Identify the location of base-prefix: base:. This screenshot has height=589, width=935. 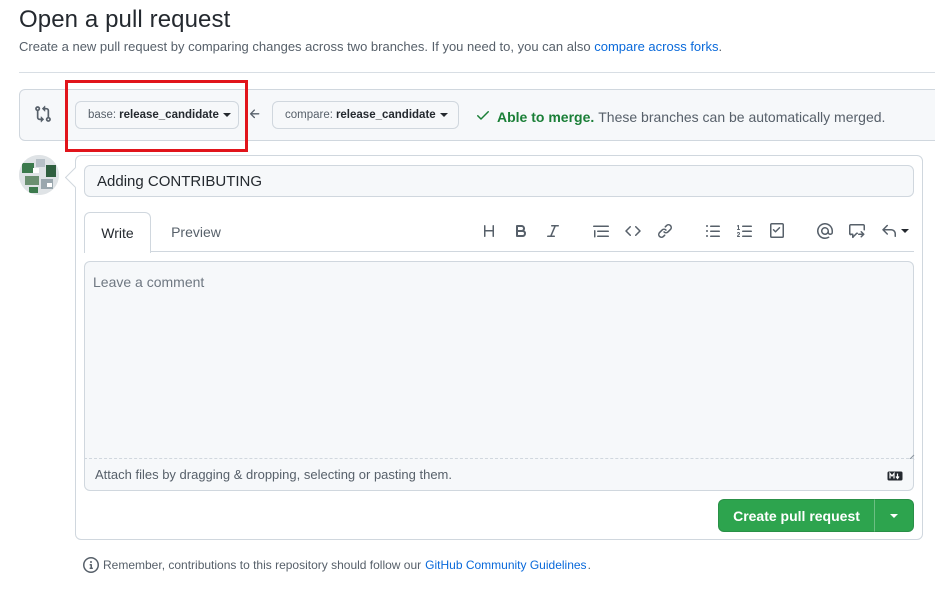
(102, 115).